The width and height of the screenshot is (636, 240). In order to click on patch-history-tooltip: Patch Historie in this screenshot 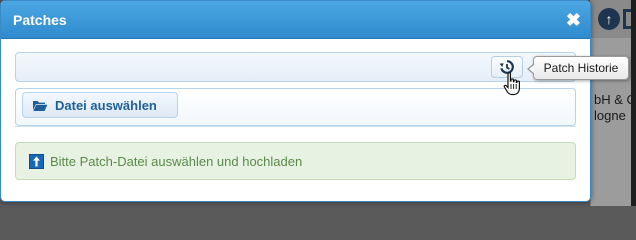, I will do `click(578, 68)`.